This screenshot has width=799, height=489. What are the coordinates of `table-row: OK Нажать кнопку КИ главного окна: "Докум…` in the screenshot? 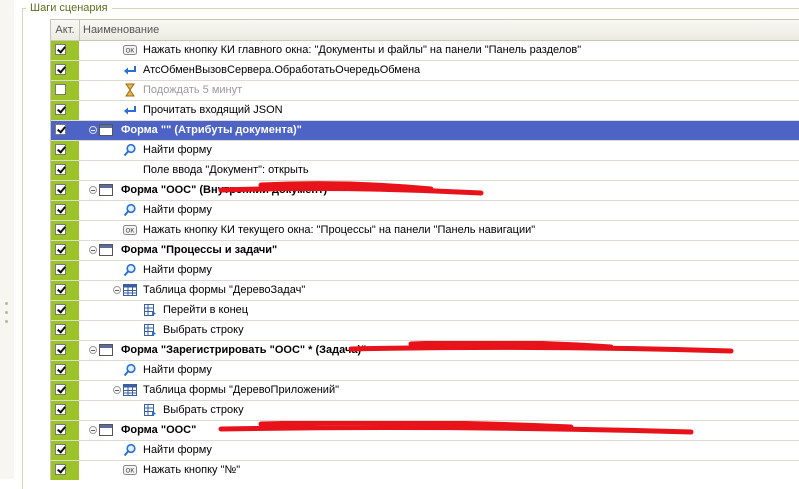 It's located at (425, 51).